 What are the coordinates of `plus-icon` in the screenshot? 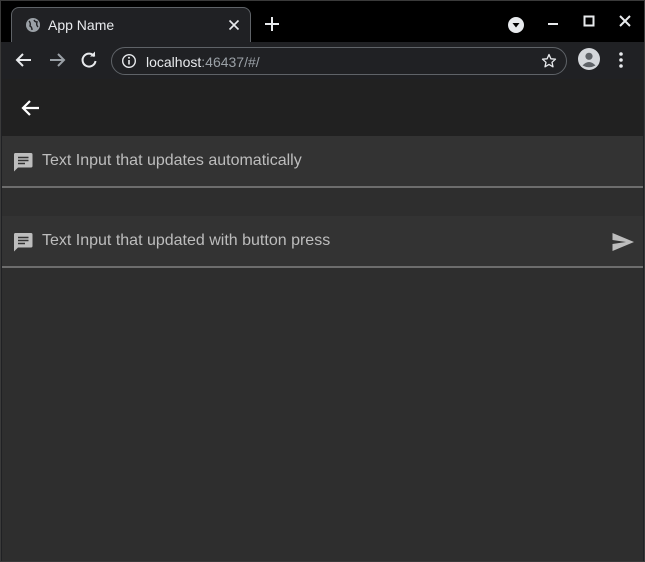 It's located at (272, 24).